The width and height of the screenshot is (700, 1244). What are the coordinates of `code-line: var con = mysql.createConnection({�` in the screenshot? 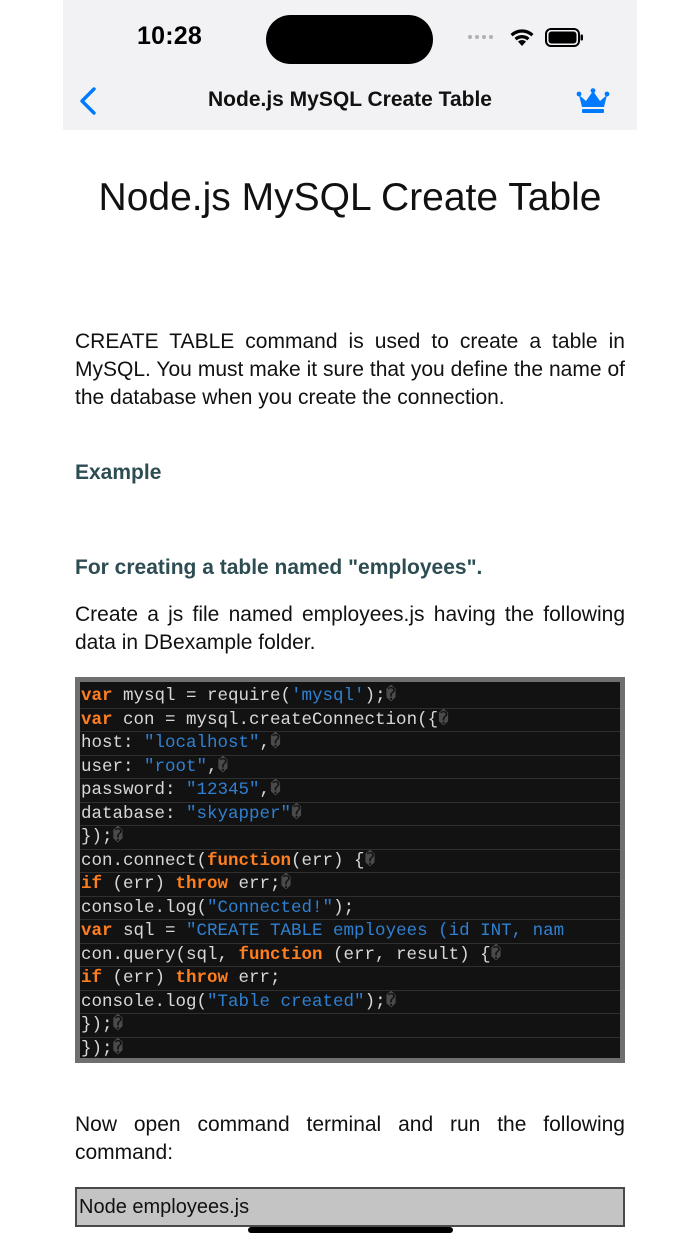 It's located at (350, 720).